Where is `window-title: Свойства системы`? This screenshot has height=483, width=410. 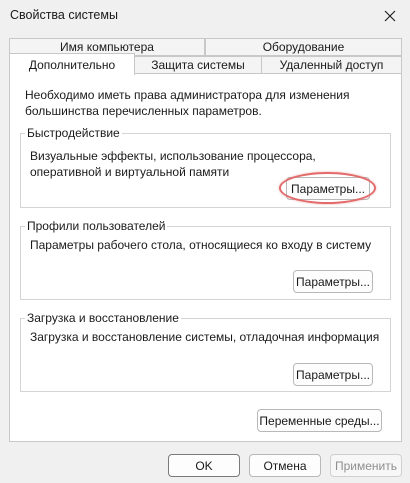 window-title: Свойства системы is located at coordinates (64, 15).